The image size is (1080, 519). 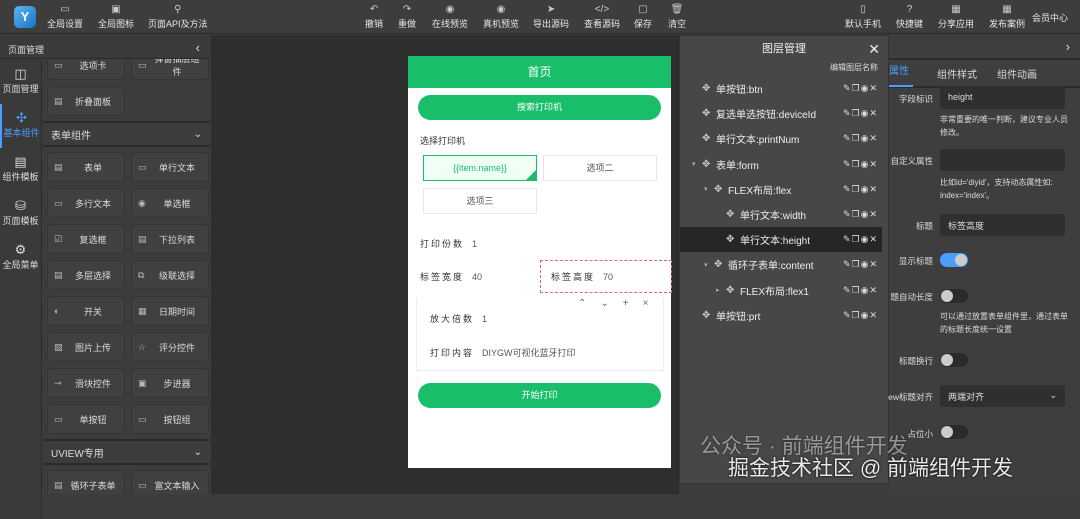 What do you see at coordinates (198, 47) in the screenshot?
I see `collapse-chevron-icon: ‹` at bounding box center [198, 47].